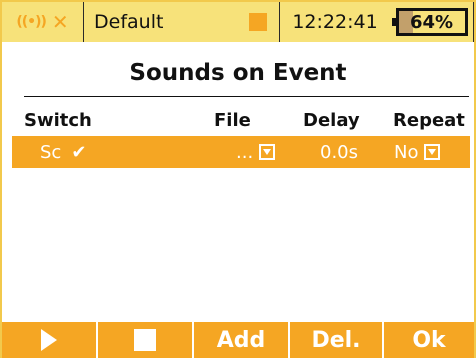 The width and height of the screenshot is (476, 358). What do you see at coordinates (258, 22) in the screenshot?
I see `model-indicator-square` at bounding box center [258, 22].